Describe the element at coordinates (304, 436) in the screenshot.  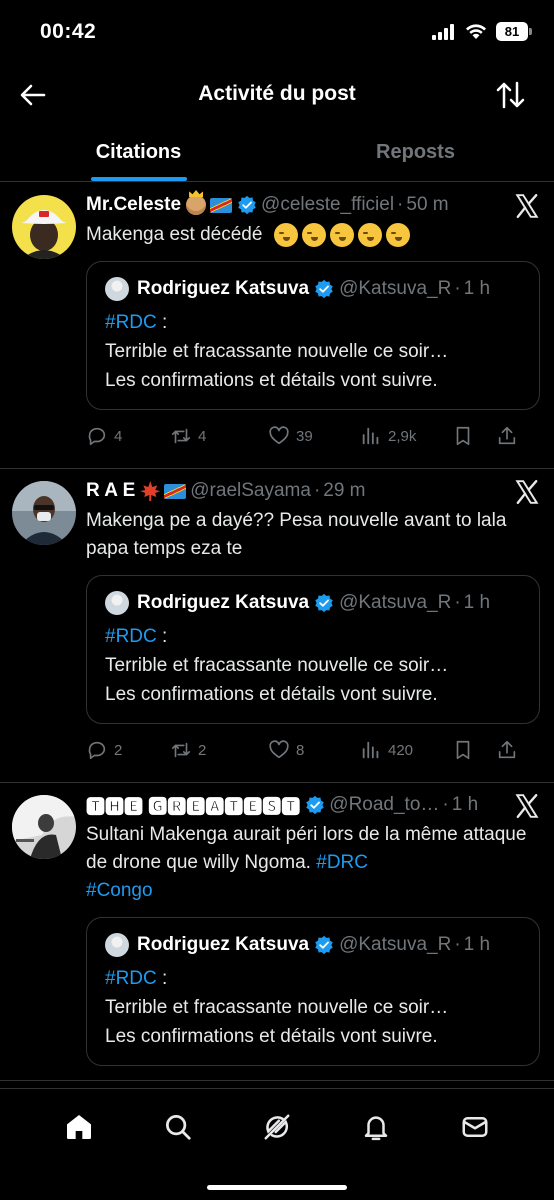
I see `like-count: 39` at that location.